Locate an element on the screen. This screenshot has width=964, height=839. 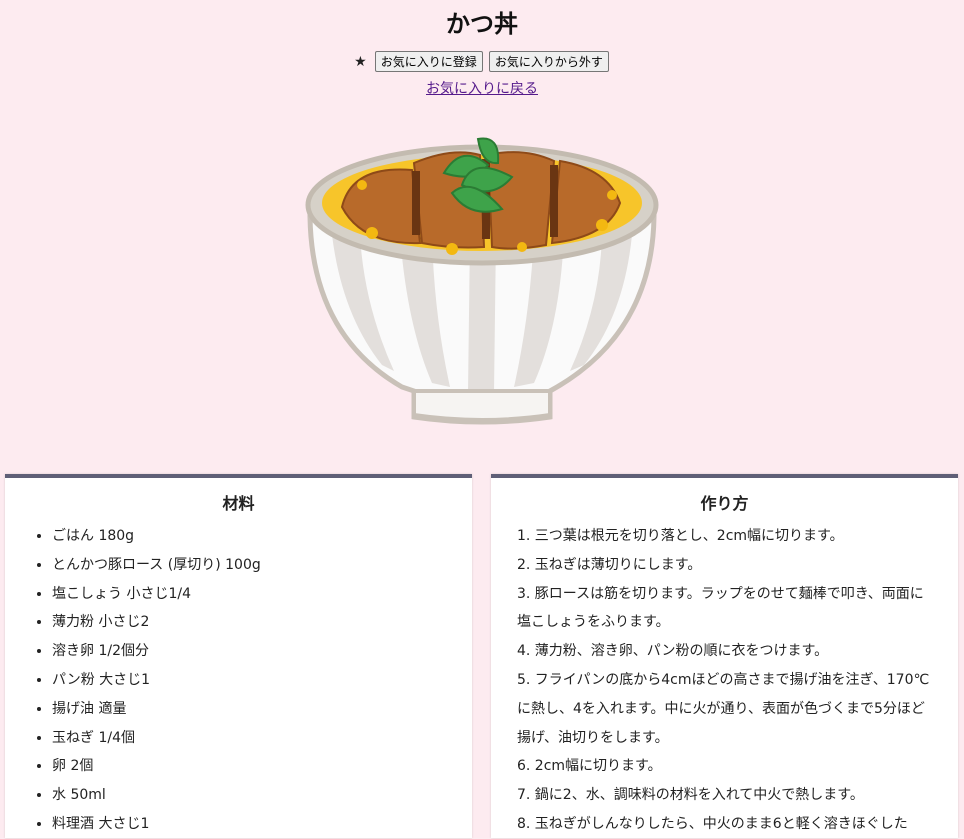
back-to-favorites-link: お気に入りに戻る is located at coordinates (482, 89).